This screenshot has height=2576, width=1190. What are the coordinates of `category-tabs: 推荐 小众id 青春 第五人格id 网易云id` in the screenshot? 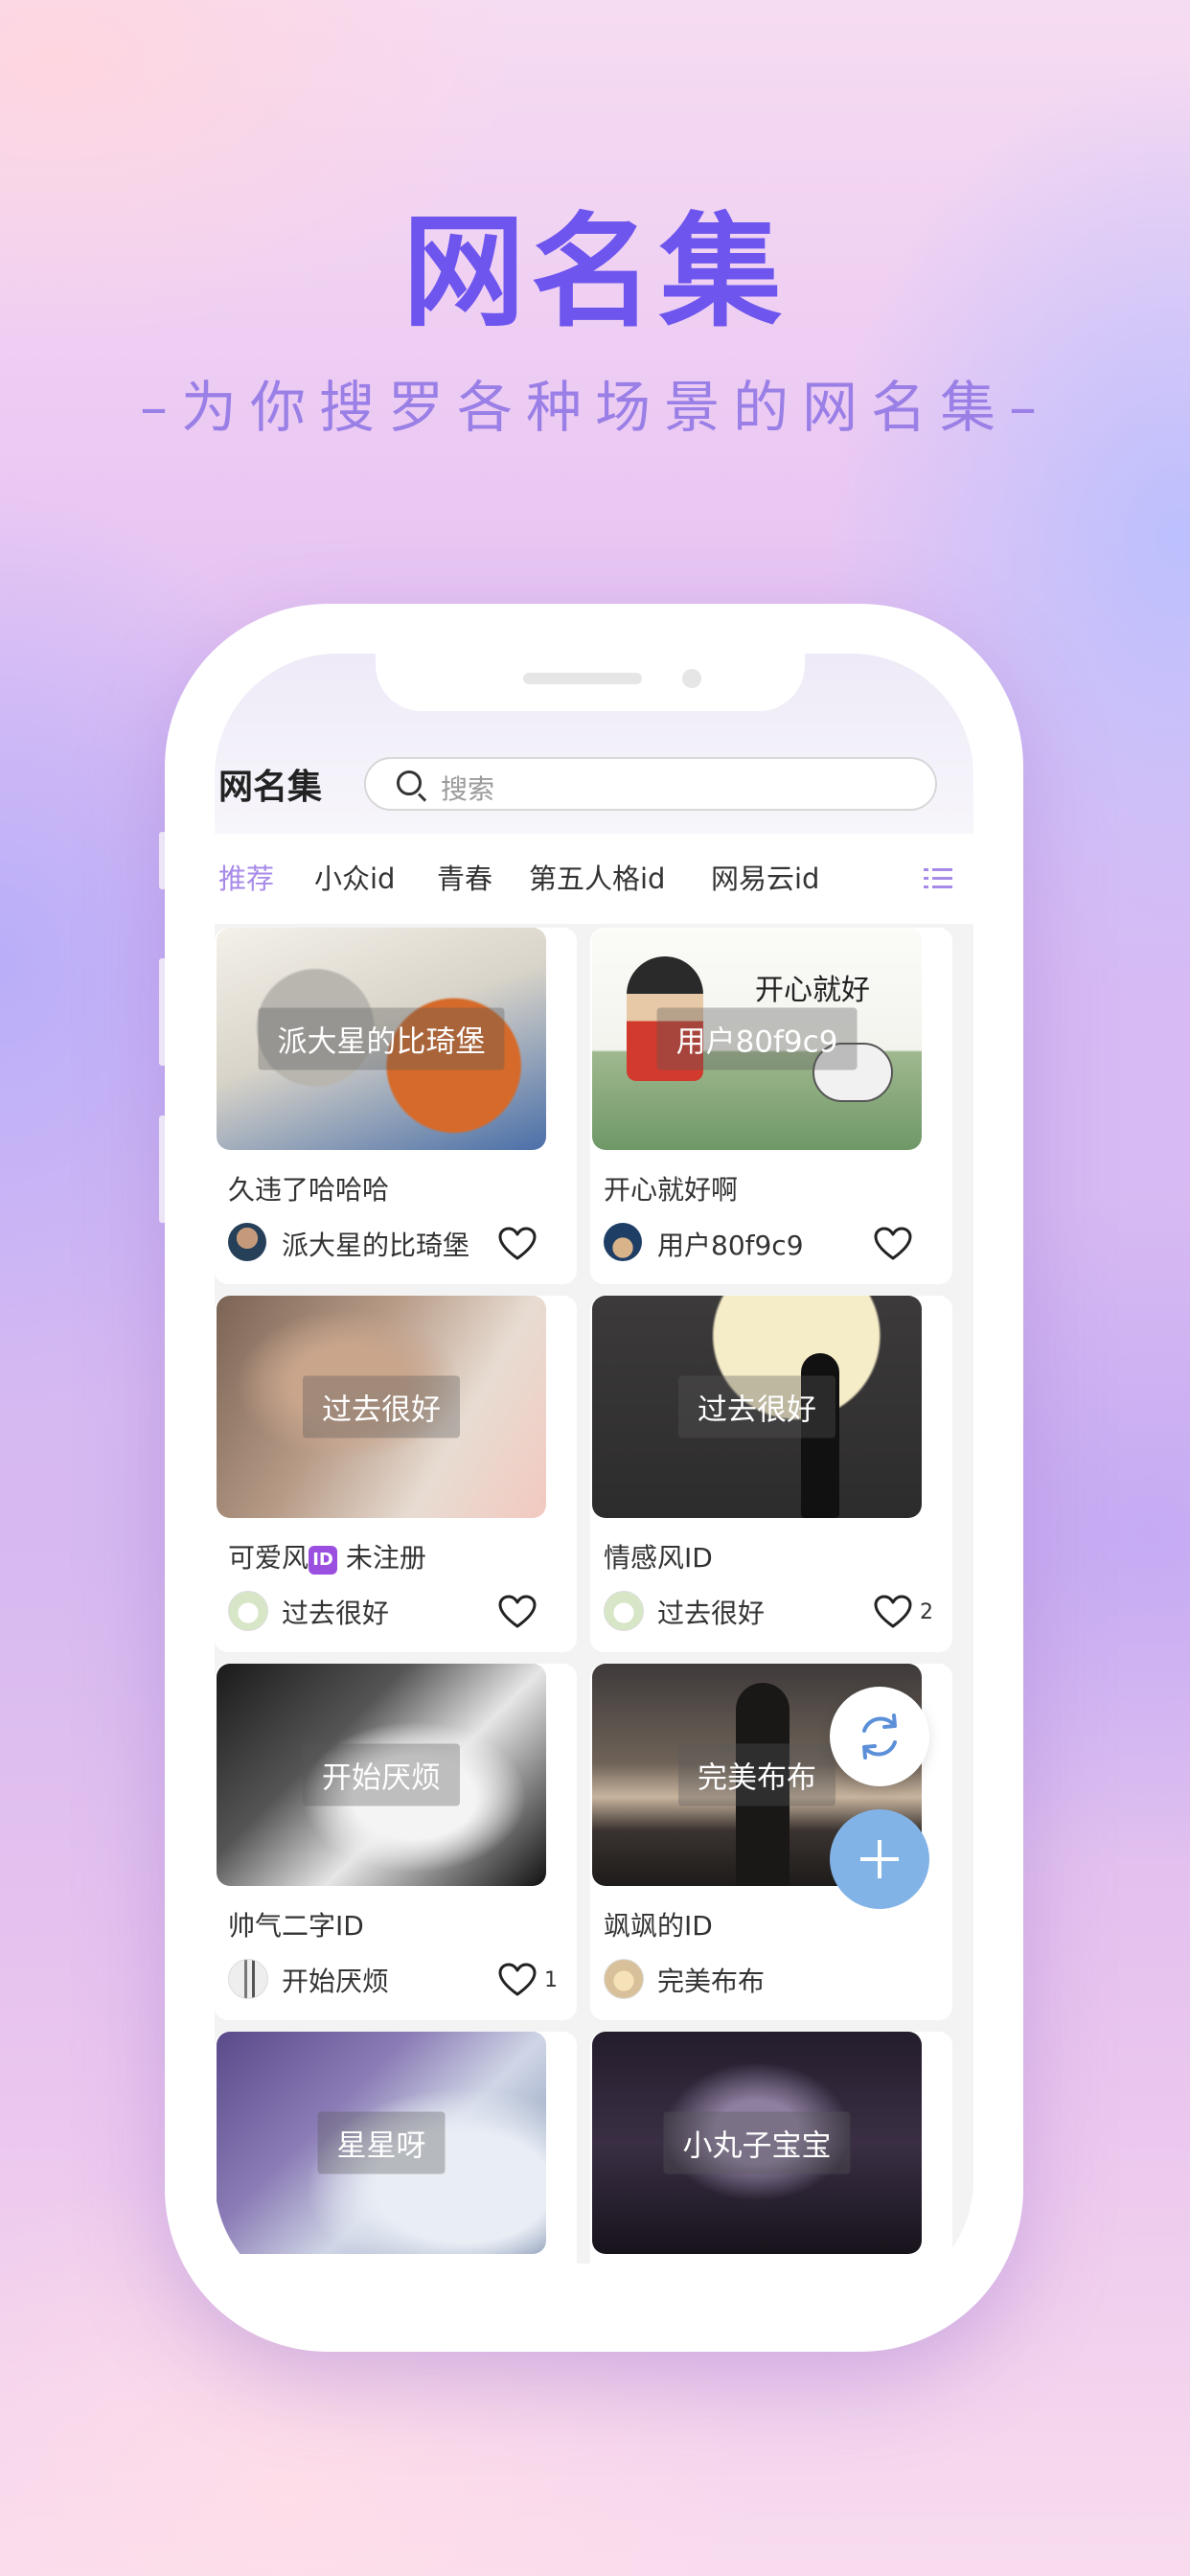 It's located at (594, 879).